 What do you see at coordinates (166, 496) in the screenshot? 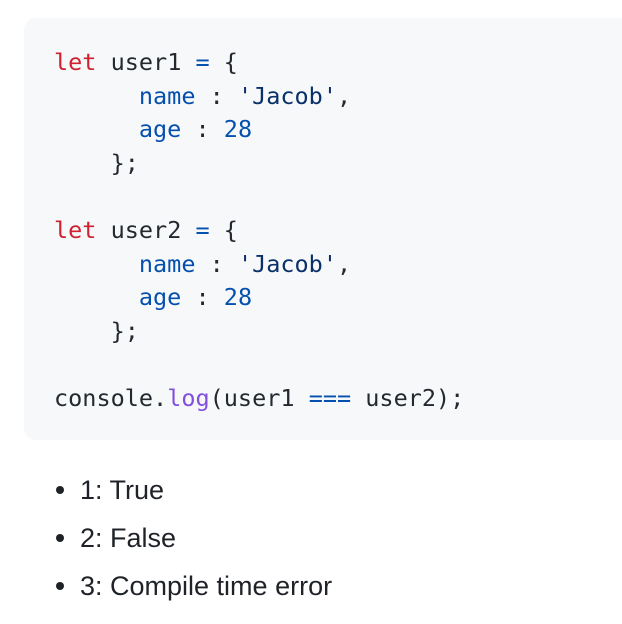
I see `answer-option-1: 1: True` at bounding box center [166, 496].